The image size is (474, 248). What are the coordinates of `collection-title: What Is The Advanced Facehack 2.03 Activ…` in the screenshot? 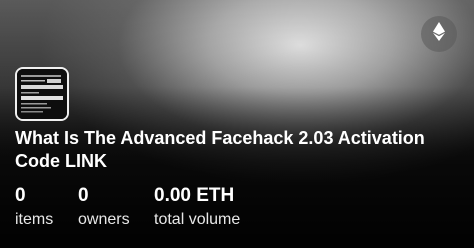 It's located at (220, 149).